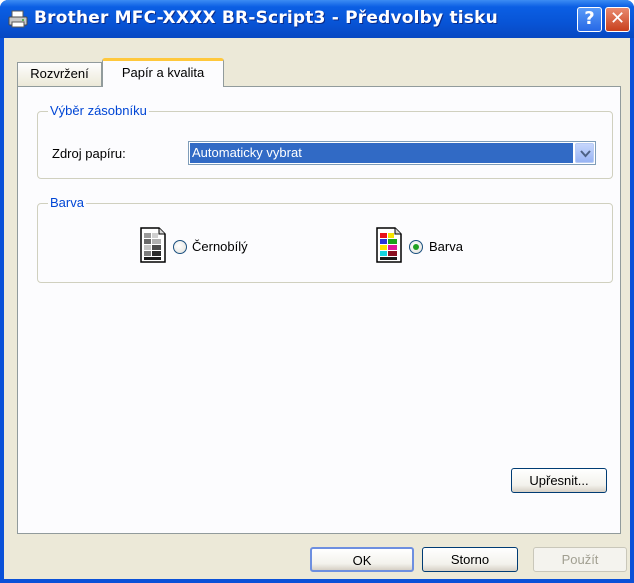  What do you see at coordinates (617, 19) in the screenshot?
I see `close-button: ✕` at bounding box center [617, 19].